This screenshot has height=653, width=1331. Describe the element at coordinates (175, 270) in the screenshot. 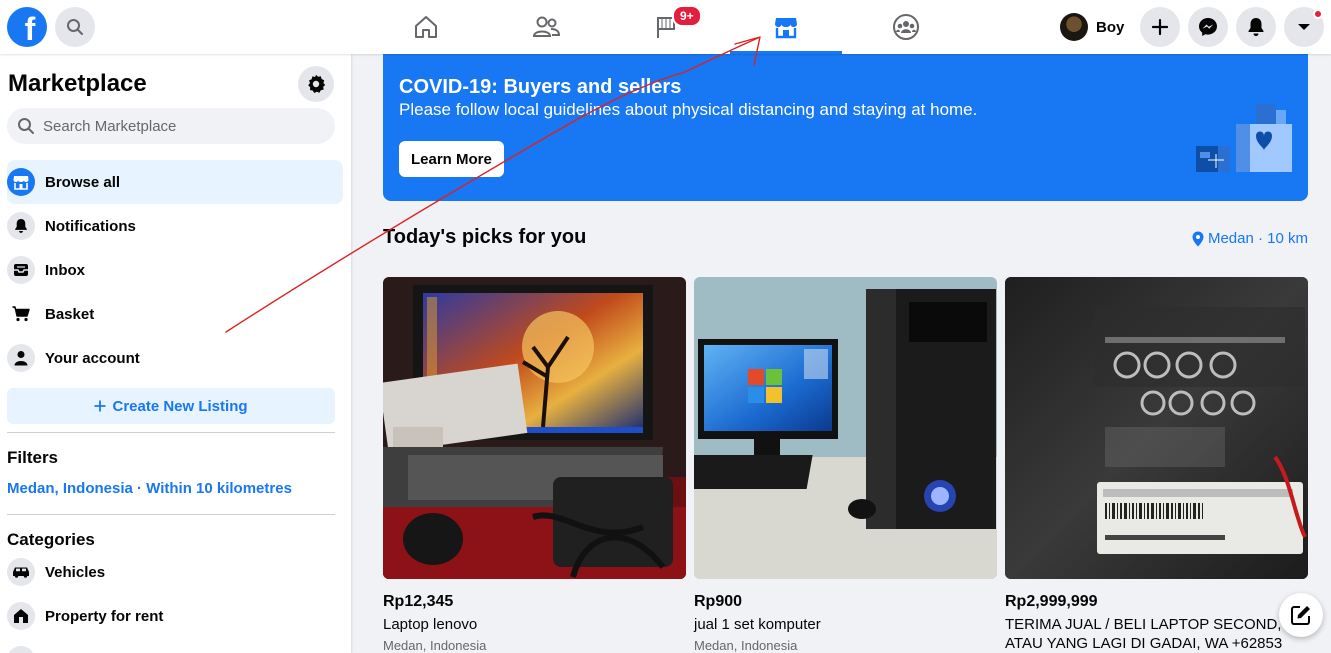

I see `sidebar-item-inbox: Inbox` at that location.